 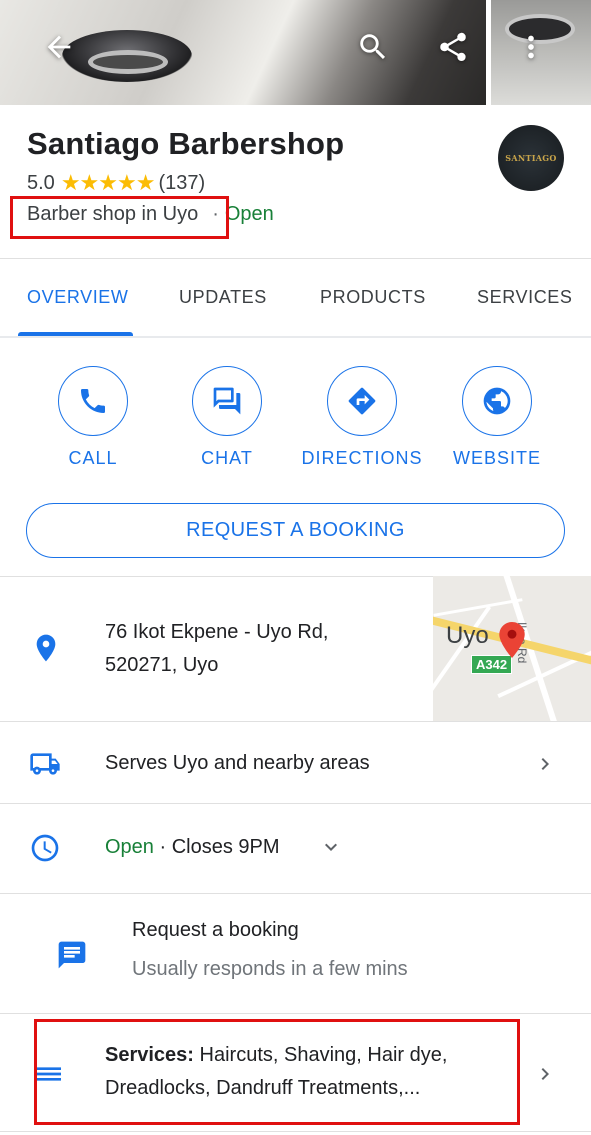 I want to click on hours-expand-chevron, so click(x=331, y=847).